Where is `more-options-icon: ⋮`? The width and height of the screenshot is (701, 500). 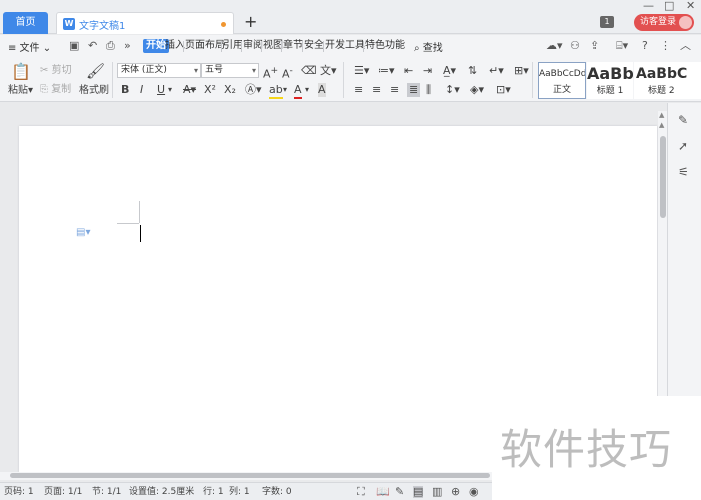
more-options-icon: ⋮ is located at coordinates (665, 46).